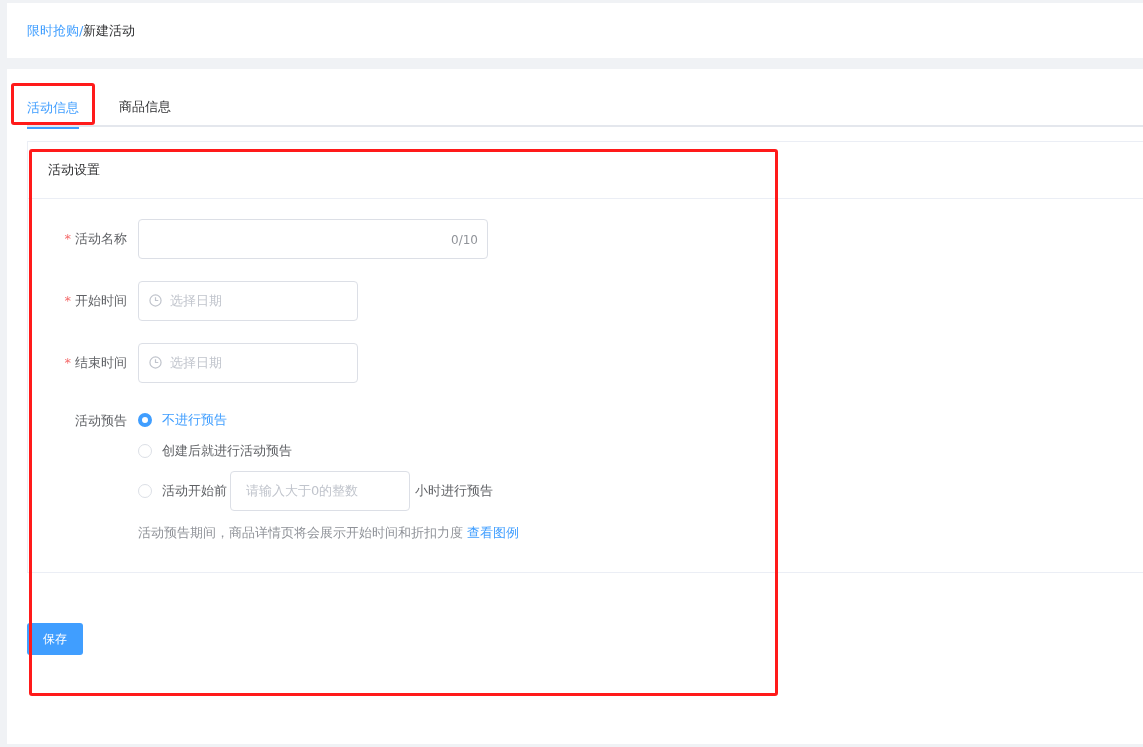 The image size is (1143, 747). I want to click on field-label: 结束时间, so click(101, 362).